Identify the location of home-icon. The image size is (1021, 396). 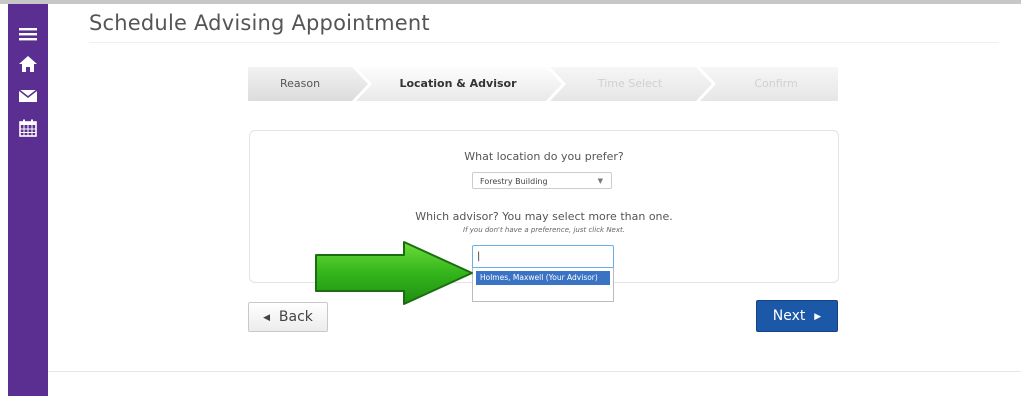
(28, 64).